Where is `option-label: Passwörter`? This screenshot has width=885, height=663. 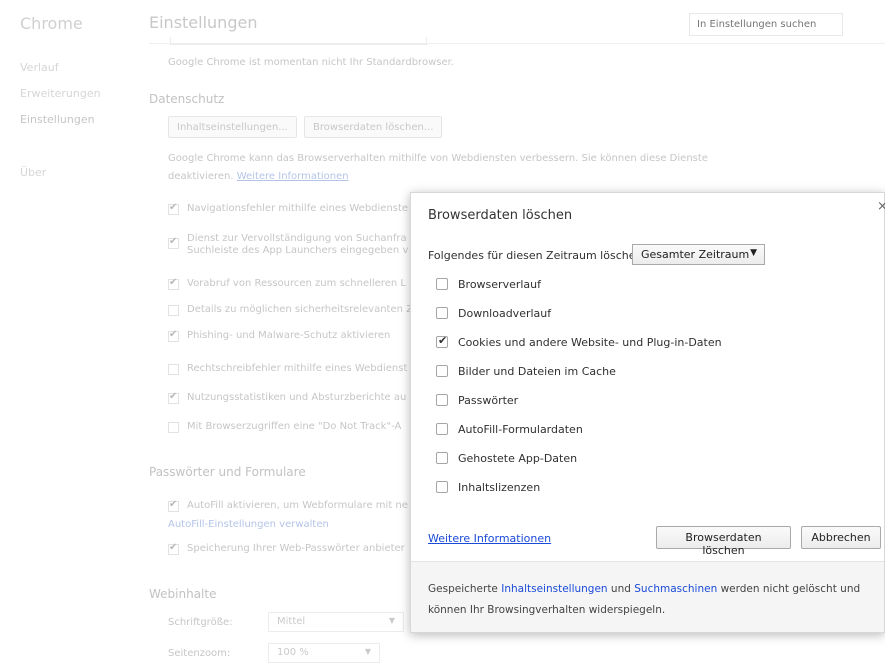
option-label: Passwörter is located at coordinates (488, 400).